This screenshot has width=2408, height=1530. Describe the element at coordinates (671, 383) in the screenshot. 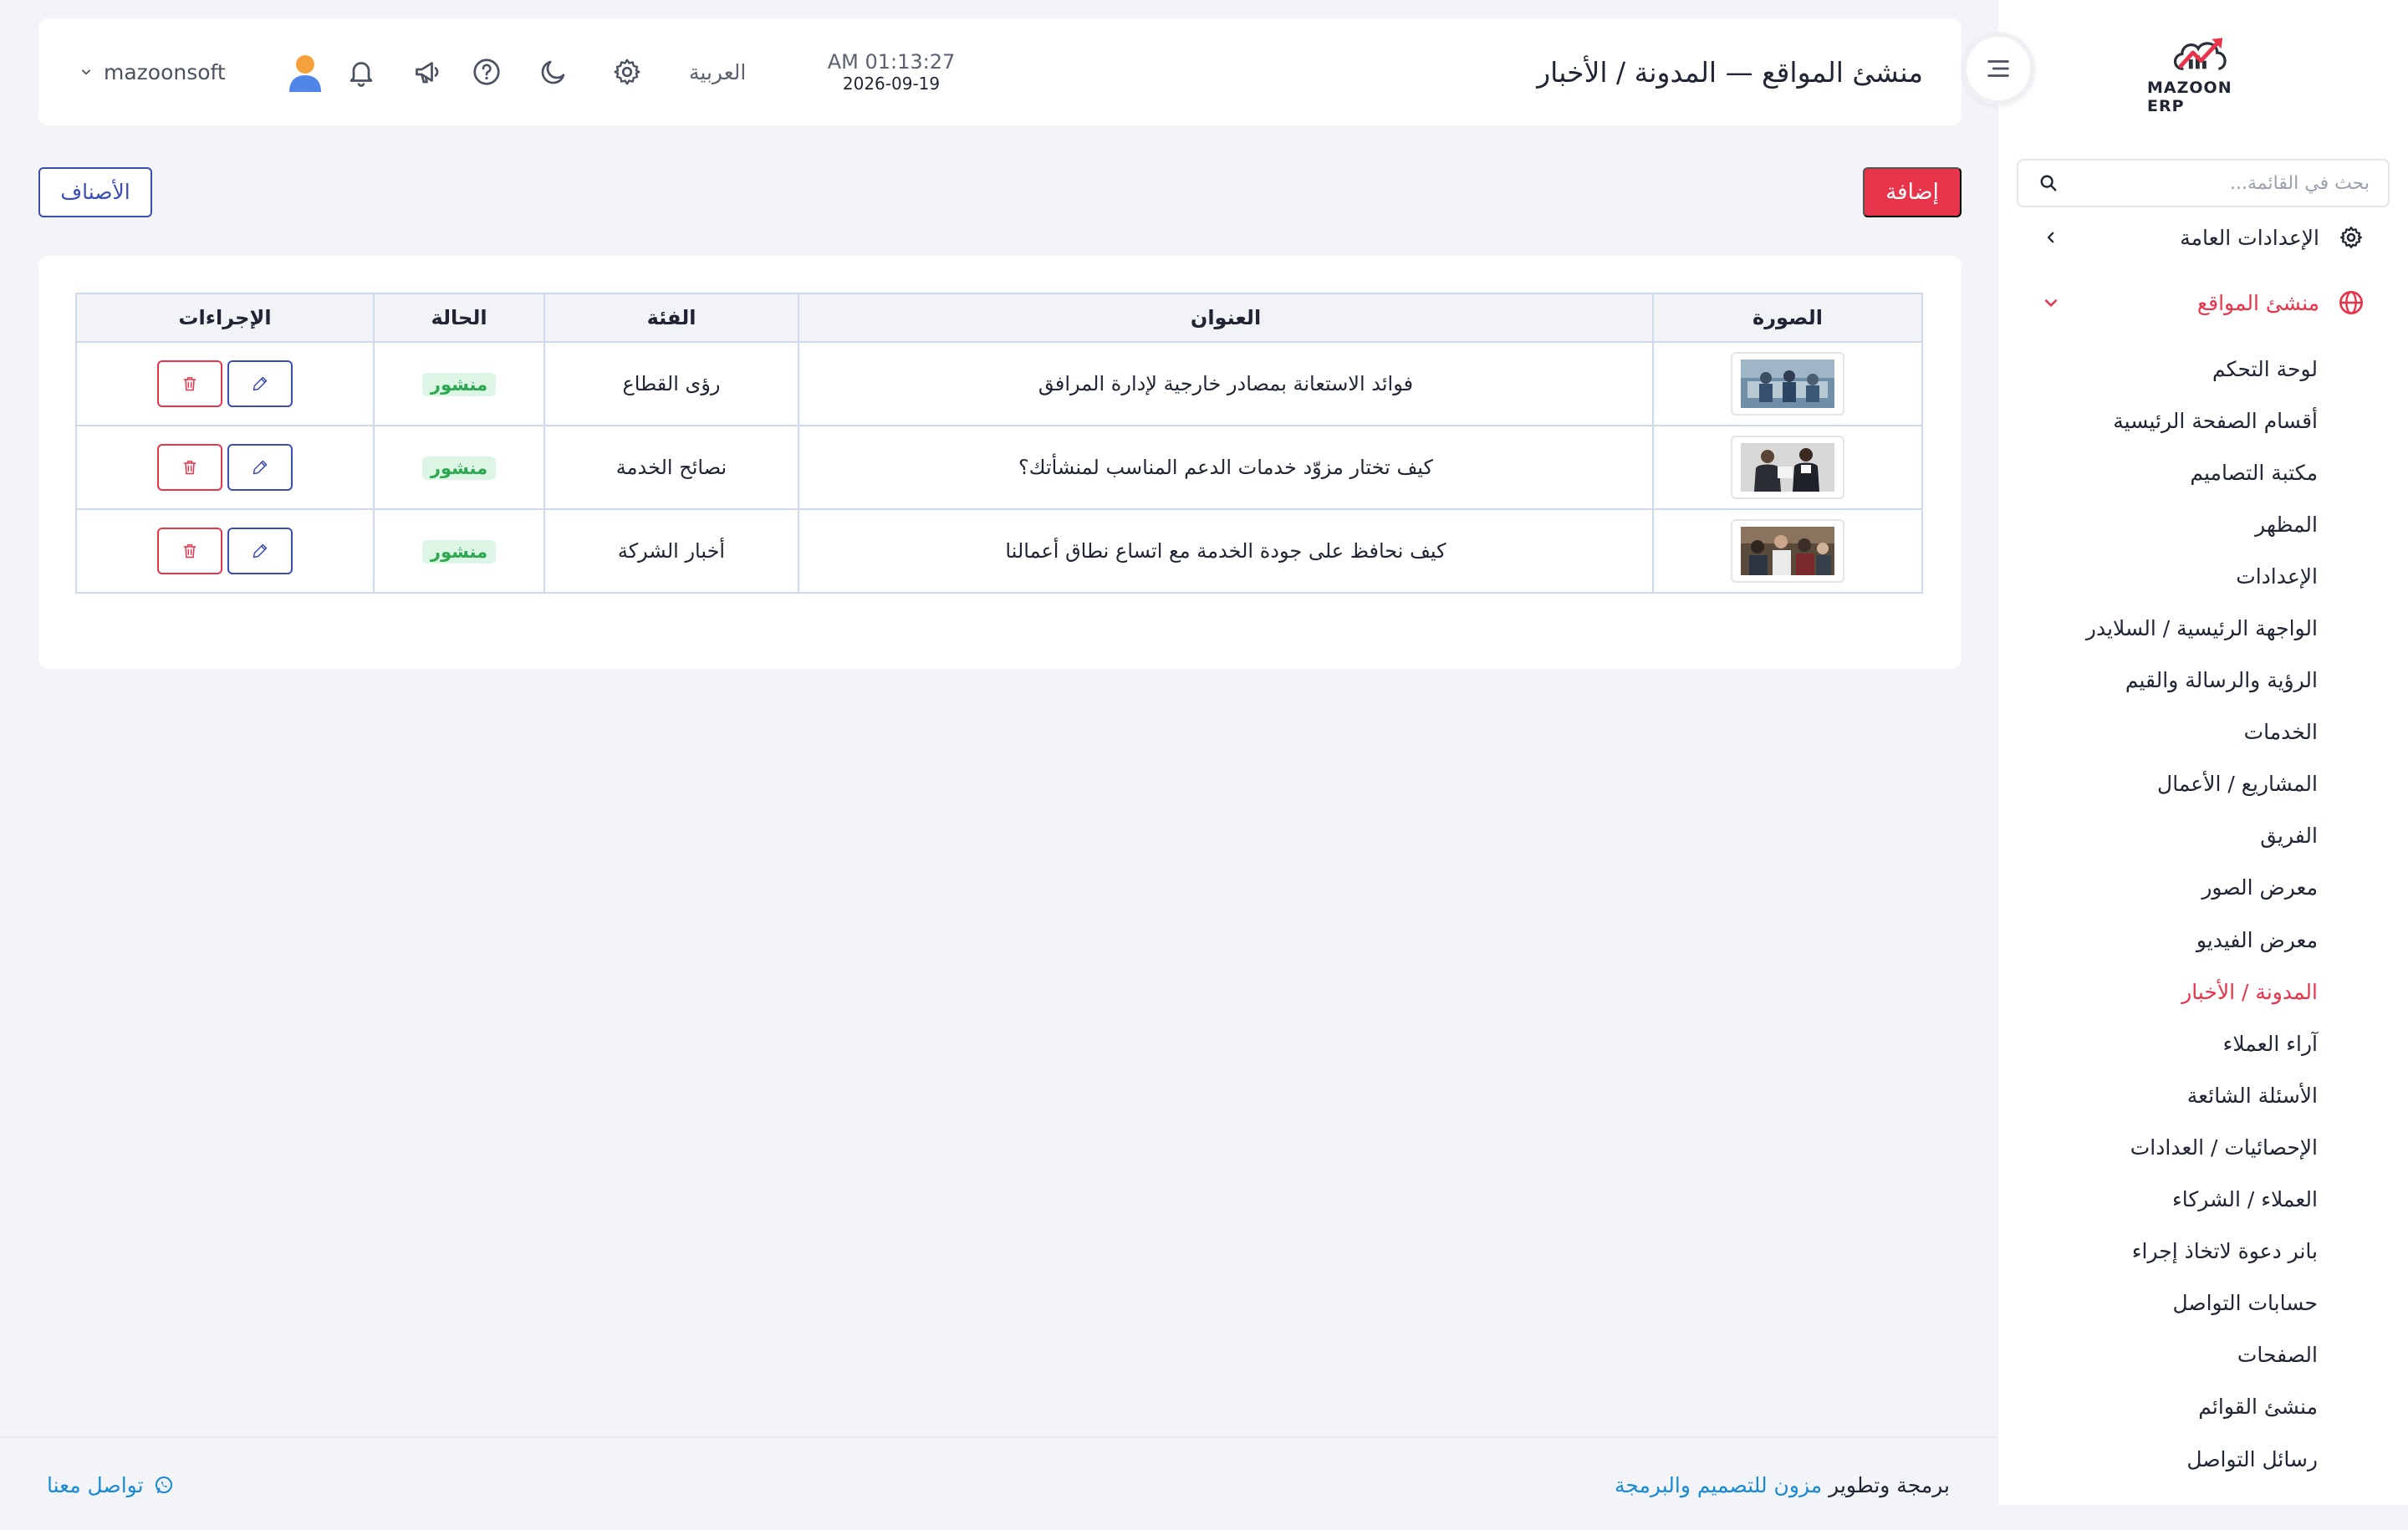

I see `post-category-cell: رؤى القطاع` at that location.